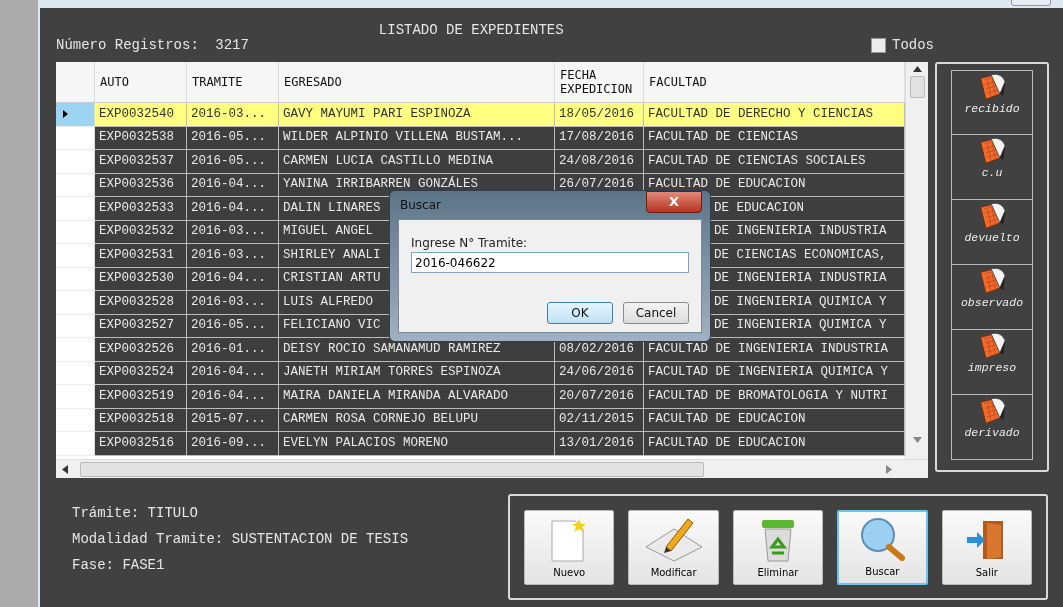 The image size is (1063, 607). Describe the element at coordinates (377, 114) in the screenshot. I see `table-cell-text: GAVY MAYUMI PARI ESPINOZA` at that location.